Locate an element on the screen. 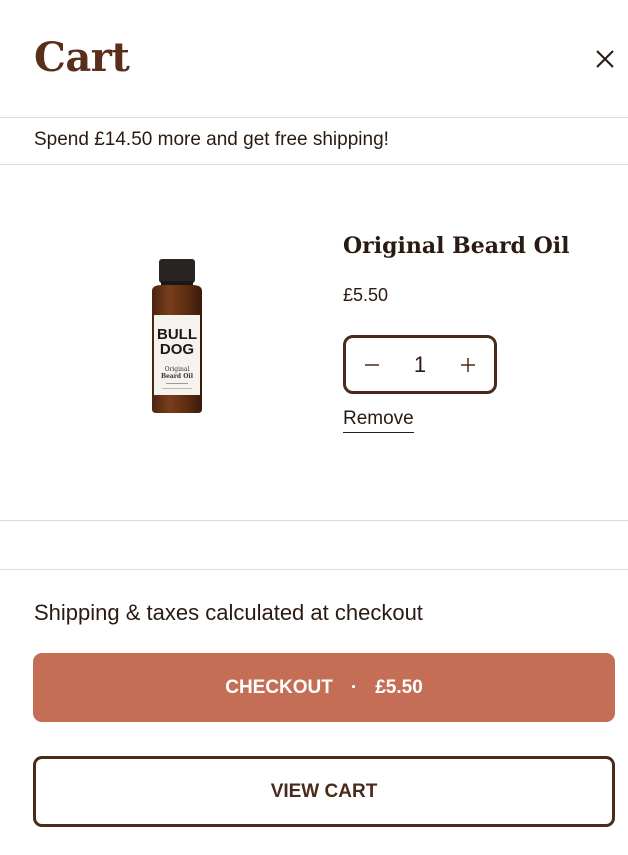 The height and width of the screenshot is (855, 628). cart-header: Cart is located at coordinates (314, 58).